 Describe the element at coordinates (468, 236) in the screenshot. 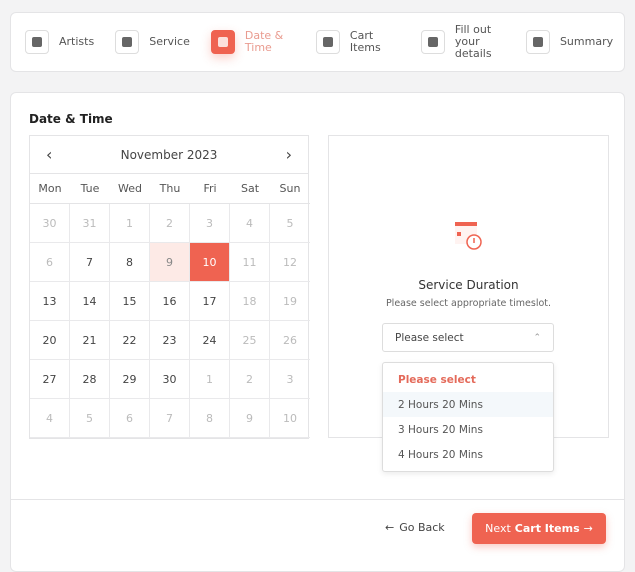

I see `calendar-clock-icon` at that location.